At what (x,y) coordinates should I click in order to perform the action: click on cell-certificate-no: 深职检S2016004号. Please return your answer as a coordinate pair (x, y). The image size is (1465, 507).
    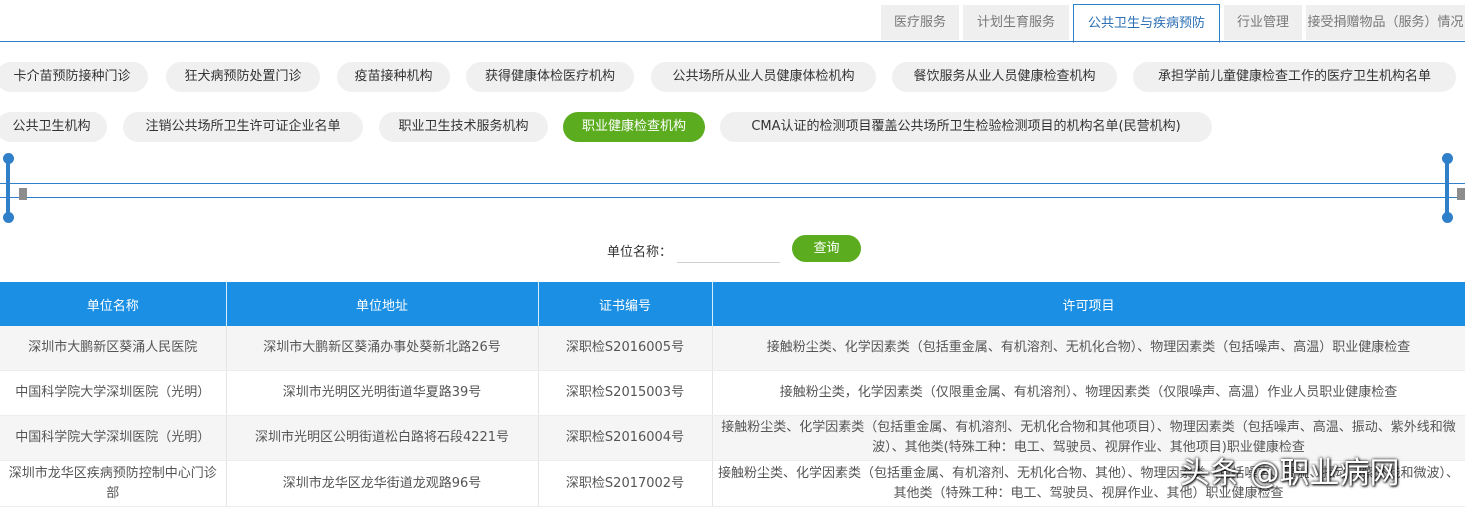
    Looking at the image, I should click on (625, 438).